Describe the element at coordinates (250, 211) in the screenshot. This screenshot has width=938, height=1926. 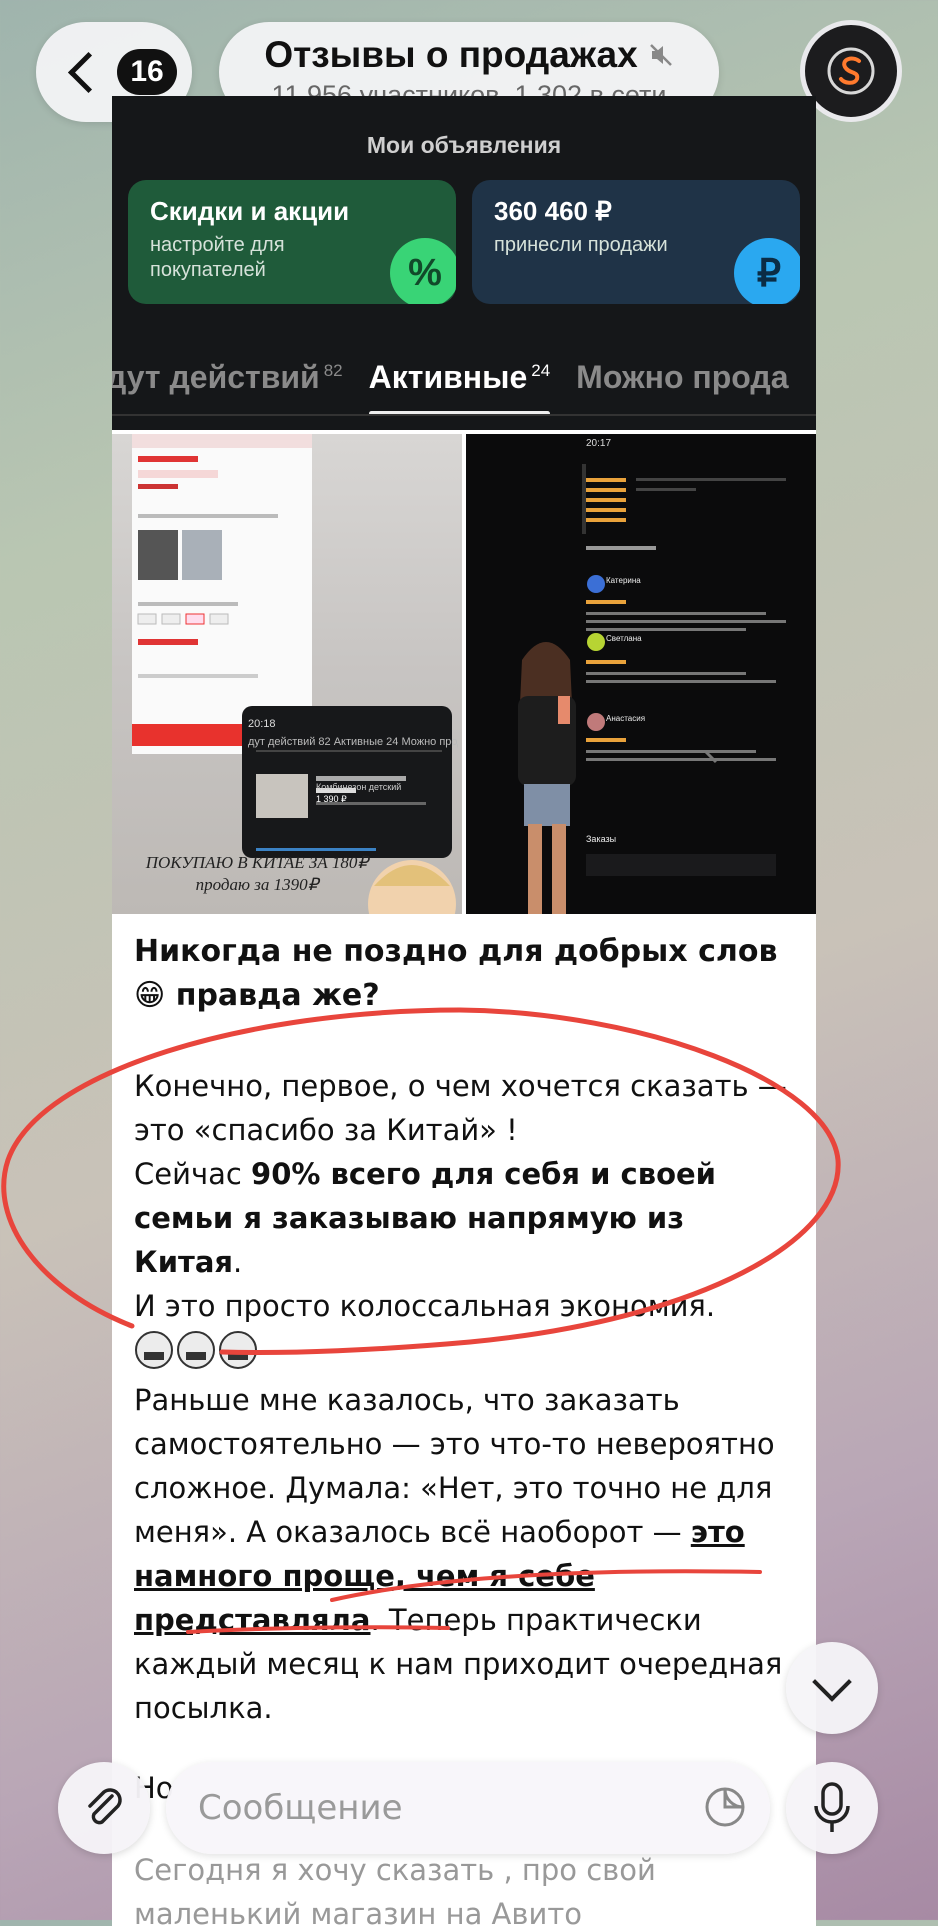
I see `card-title: Скидки и акции` at that location.